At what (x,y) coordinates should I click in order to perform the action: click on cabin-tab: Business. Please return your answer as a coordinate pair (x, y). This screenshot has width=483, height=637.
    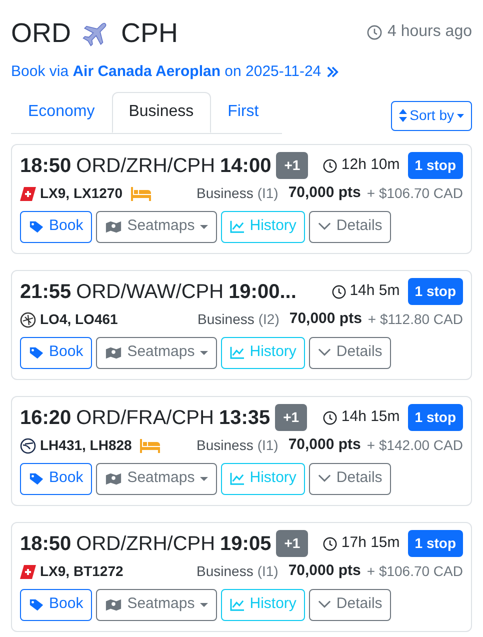
    Looking at the image, I should click on (161, 112).